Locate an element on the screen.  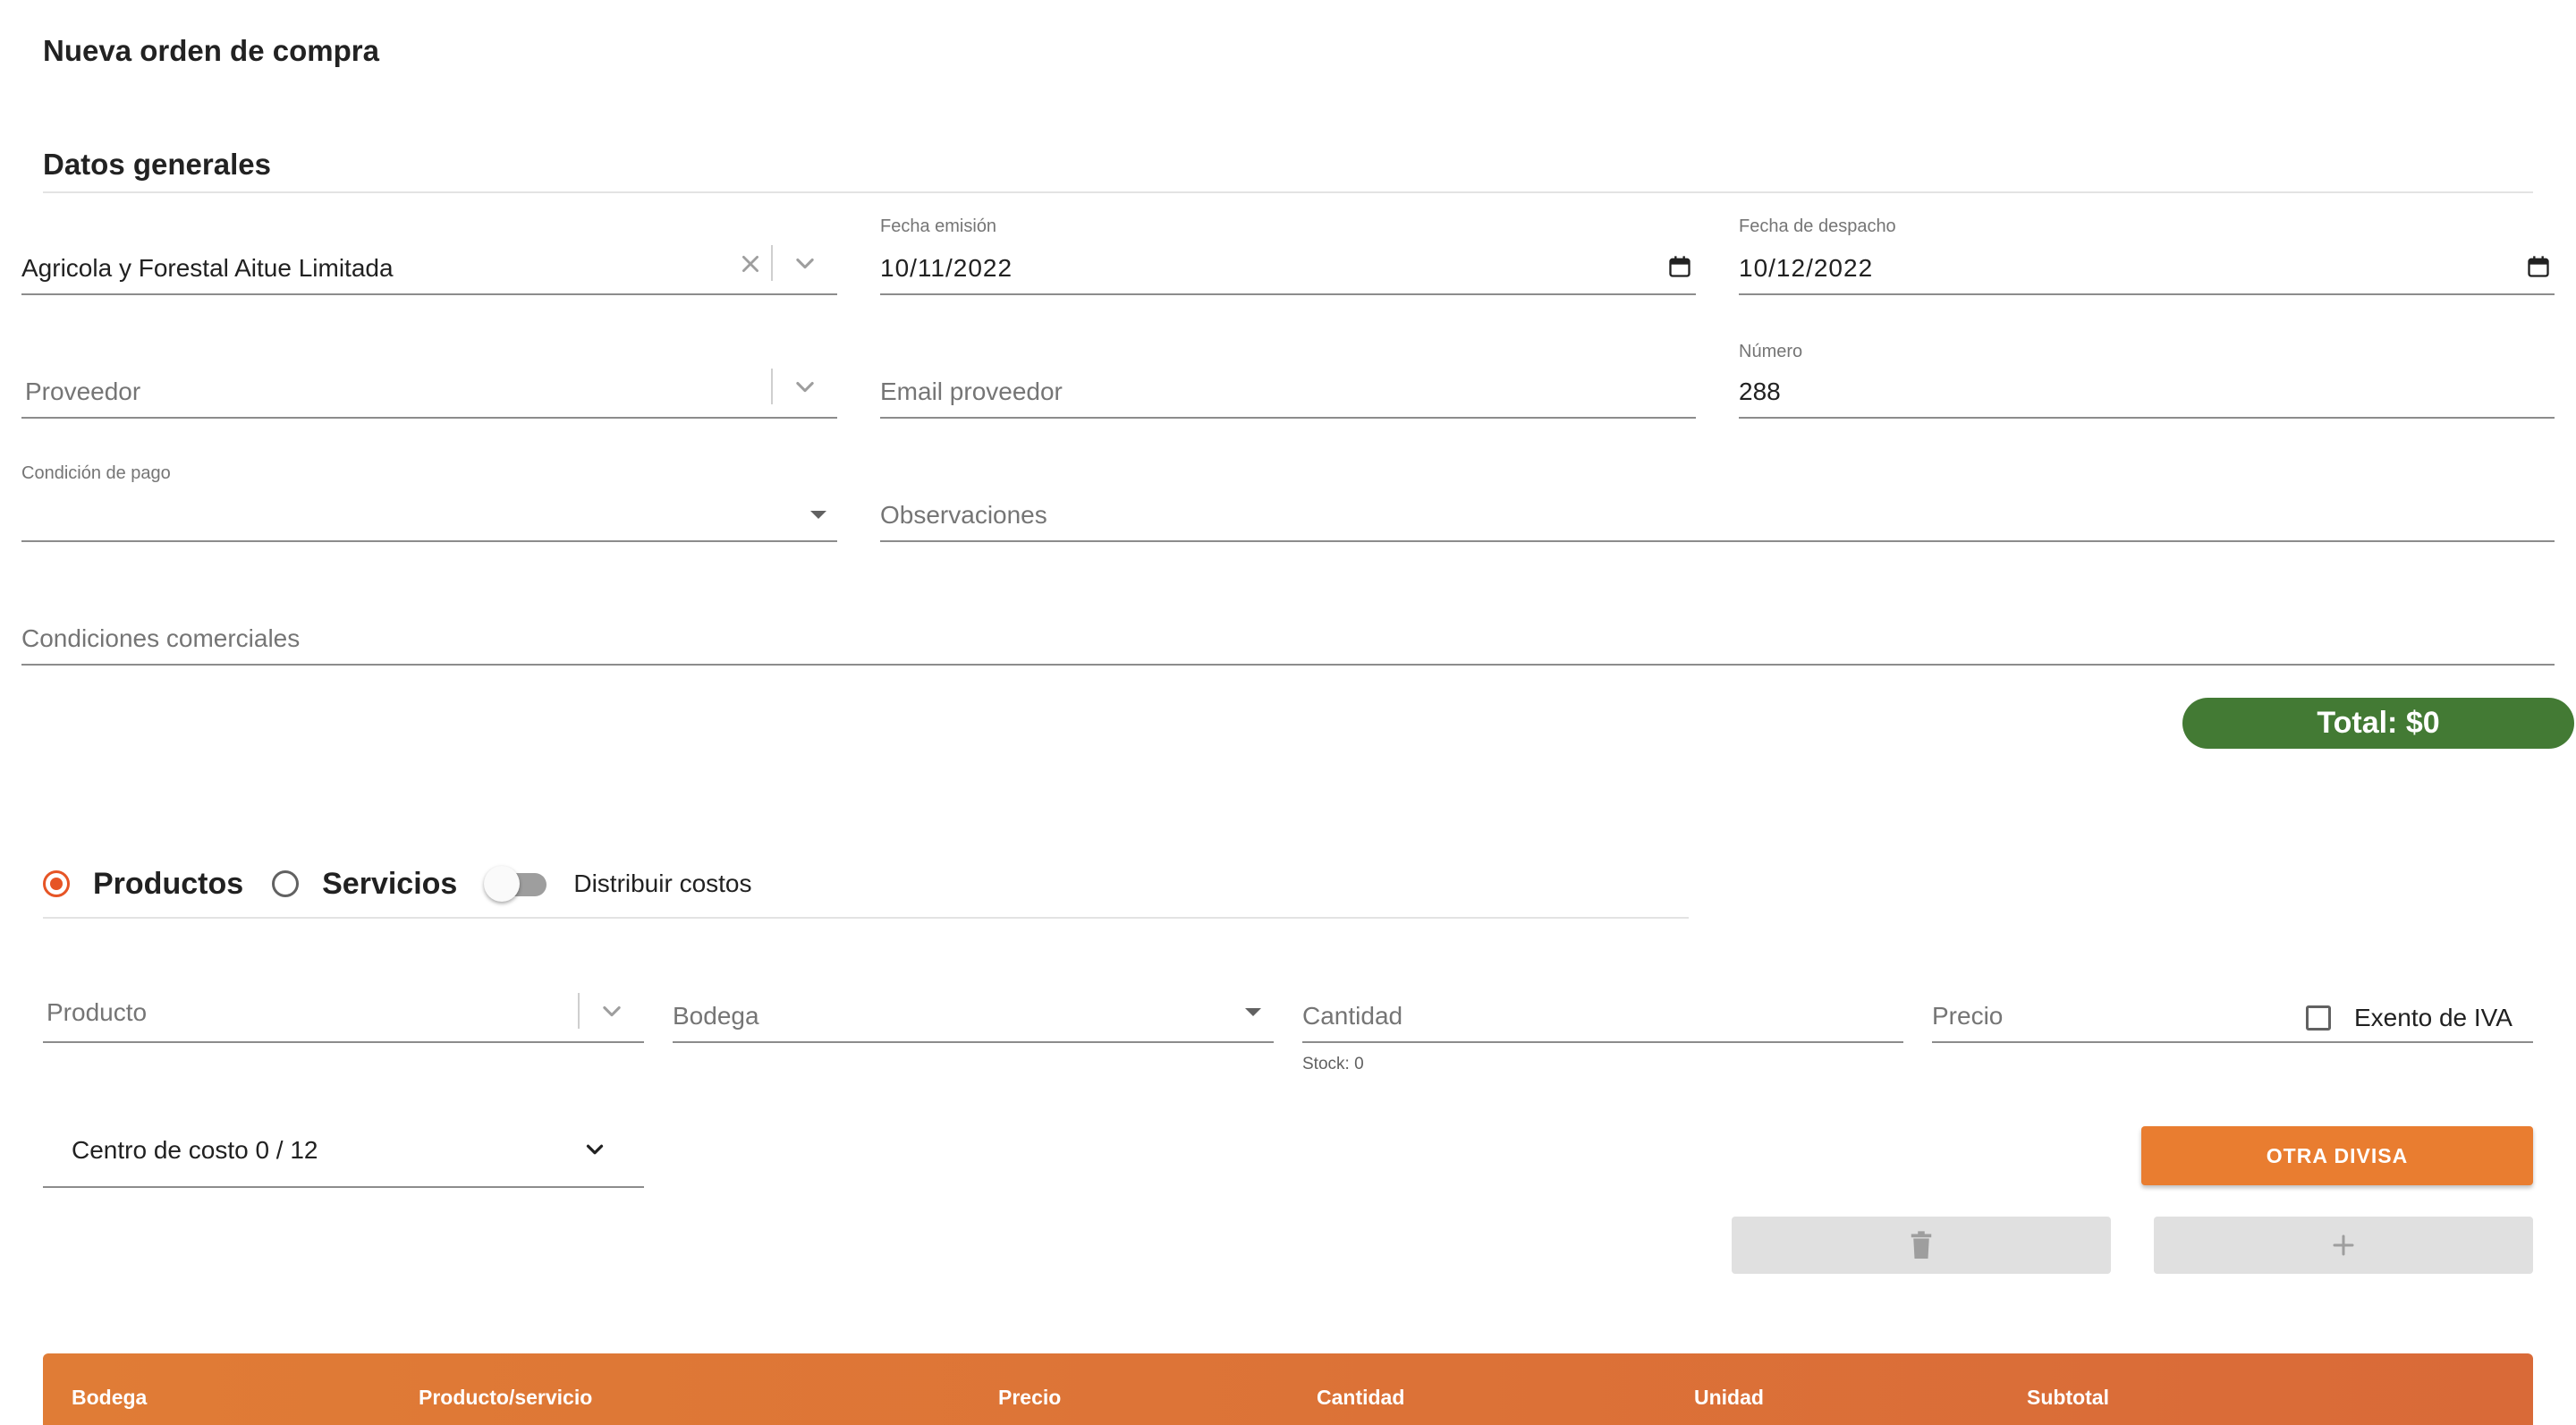
fecha-emision-value: 10/11/2022 is located at coordinates (946, 268).